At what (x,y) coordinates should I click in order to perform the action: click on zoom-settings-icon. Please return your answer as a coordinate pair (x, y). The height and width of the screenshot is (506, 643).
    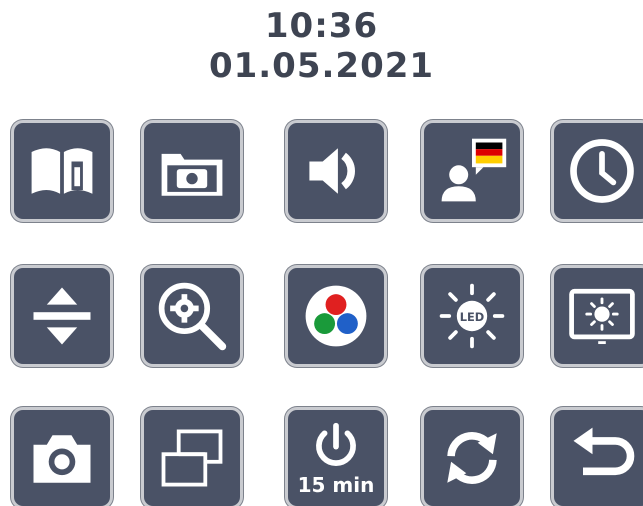
    Looking at the image, I should click on (192, 316).